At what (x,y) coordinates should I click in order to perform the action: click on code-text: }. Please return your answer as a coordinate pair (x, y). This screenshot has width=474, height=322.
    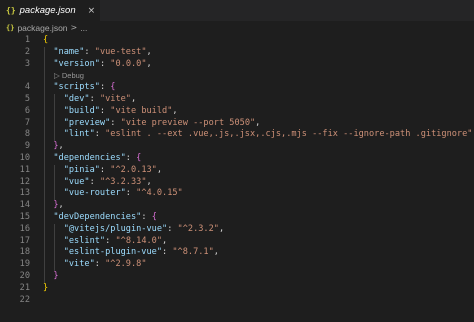
    Looking at the image, I should click on (45, 289).